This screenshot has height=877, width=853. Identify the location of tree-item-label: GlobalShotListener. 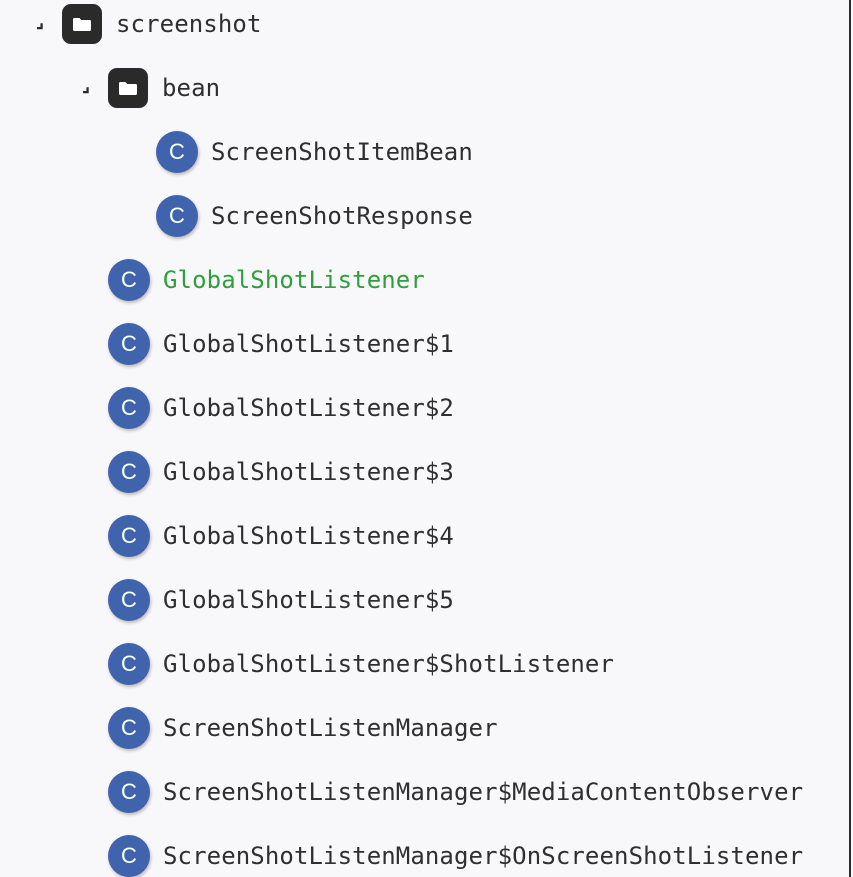
(294, 280).